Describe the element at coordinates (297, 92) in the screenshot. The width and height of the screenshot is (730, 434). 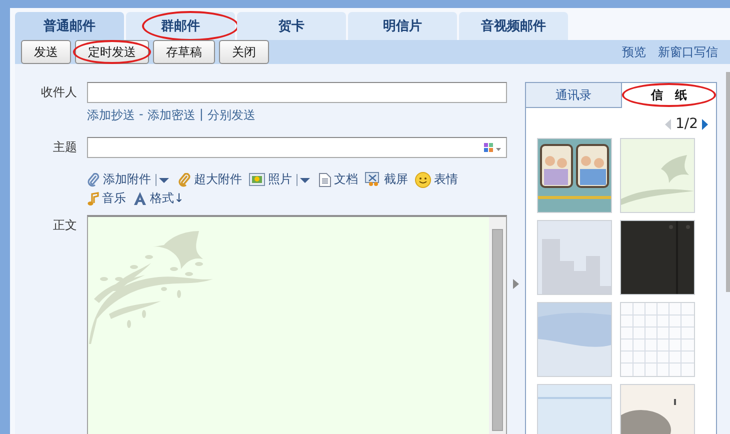
I see `recipient-field` at that location.